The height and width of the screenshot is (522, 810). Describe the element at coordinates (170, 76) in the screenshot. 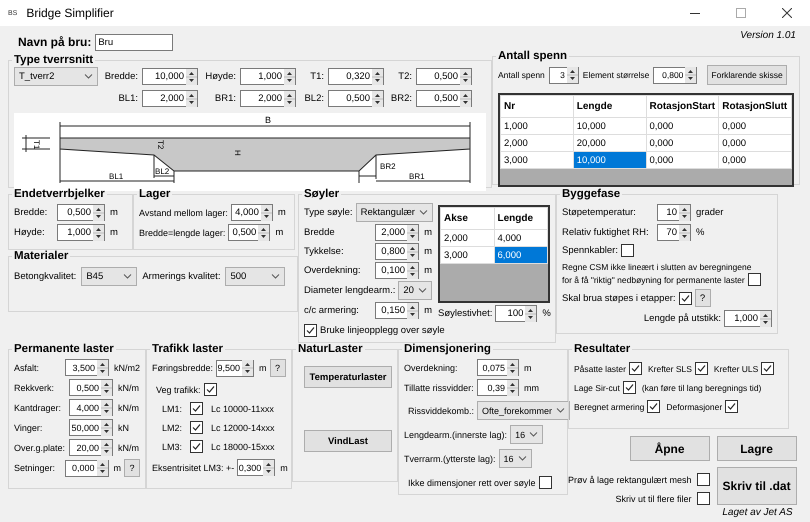

I see `number-spinner: 10,000` at that location.